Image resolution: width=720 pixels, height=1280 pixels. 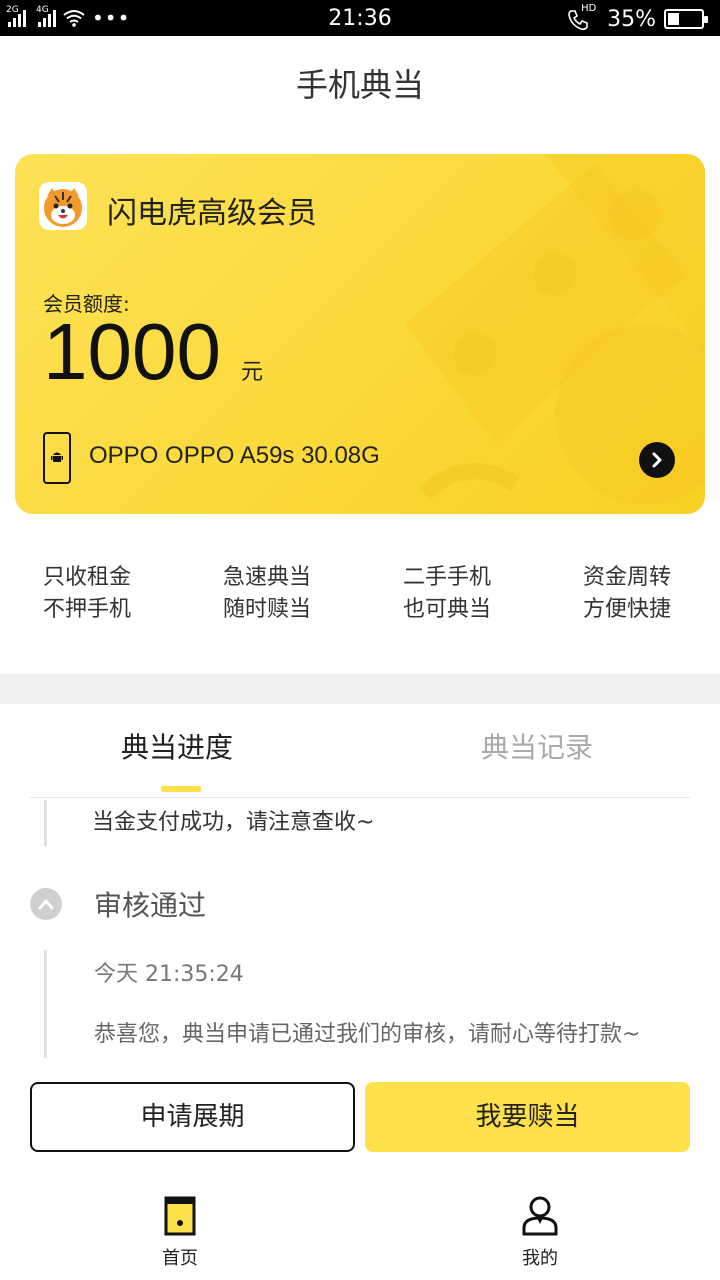 I want to click on feature-line: 也可典当, so click(x=447, y=609).